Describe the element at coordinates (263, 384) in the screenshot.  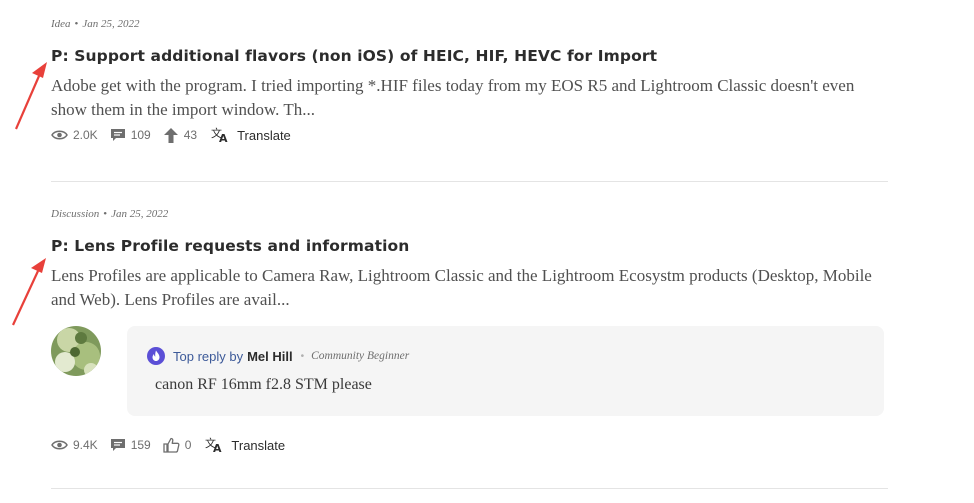
I see `top-reply-text: canon RF 16mm f2.8 STM please` at that location.